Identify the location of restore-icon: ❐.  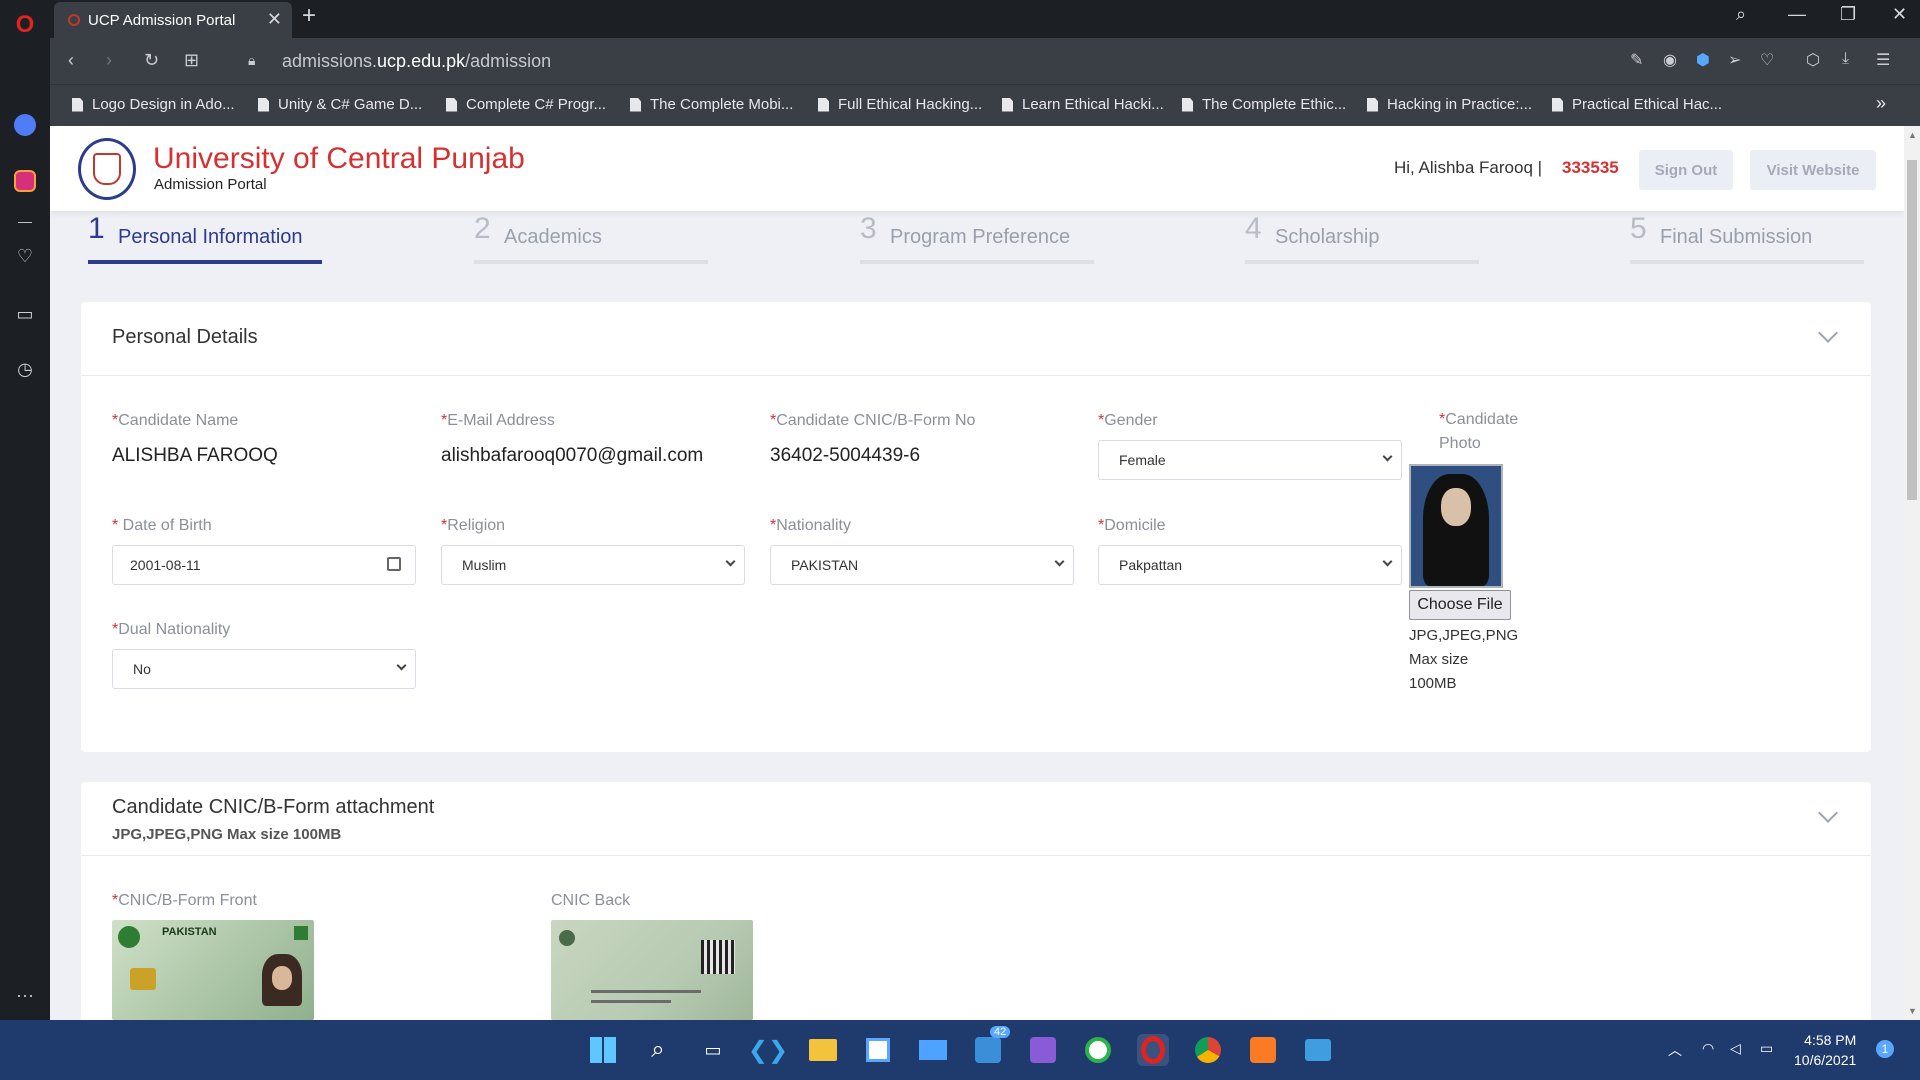
(1848, 14).